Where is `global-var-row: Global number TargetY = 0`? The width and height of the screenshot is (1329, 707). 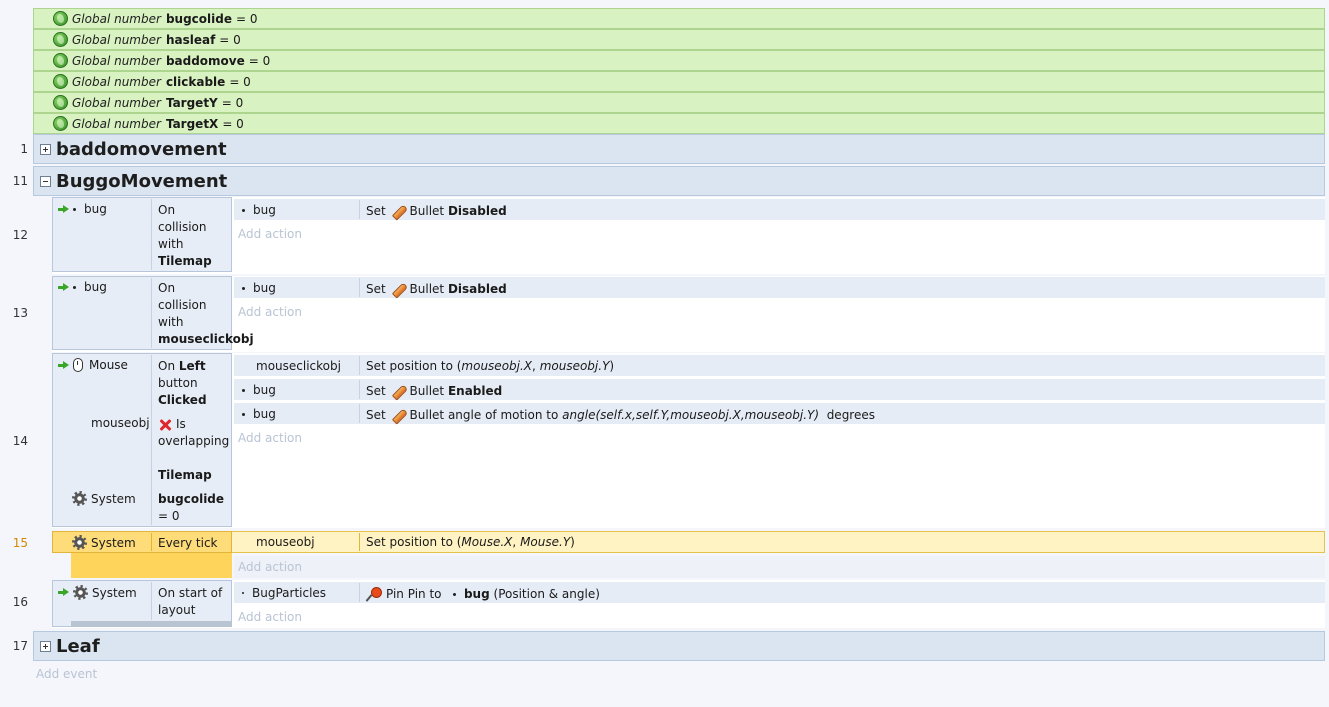 global-var-row: Global number TargetY = 0 is located at coordinates (679, 102).